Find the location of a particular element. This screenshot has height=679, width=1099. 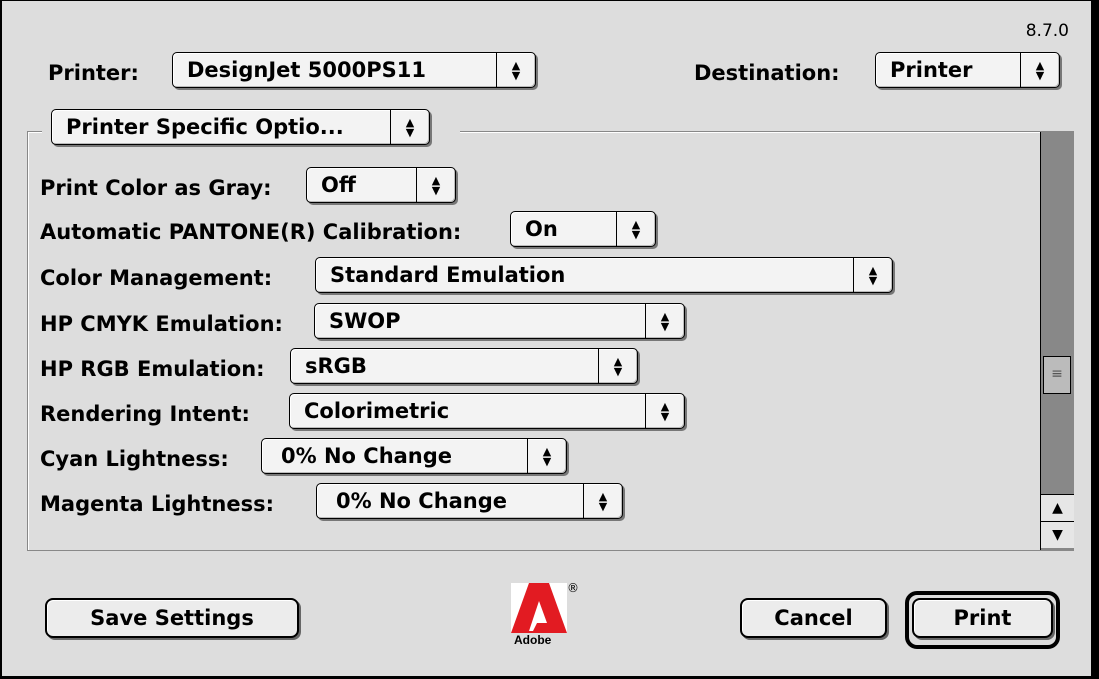

hp-rgb-emulation-label: HP RGB Emulation: is located at coordinates (152, 369).